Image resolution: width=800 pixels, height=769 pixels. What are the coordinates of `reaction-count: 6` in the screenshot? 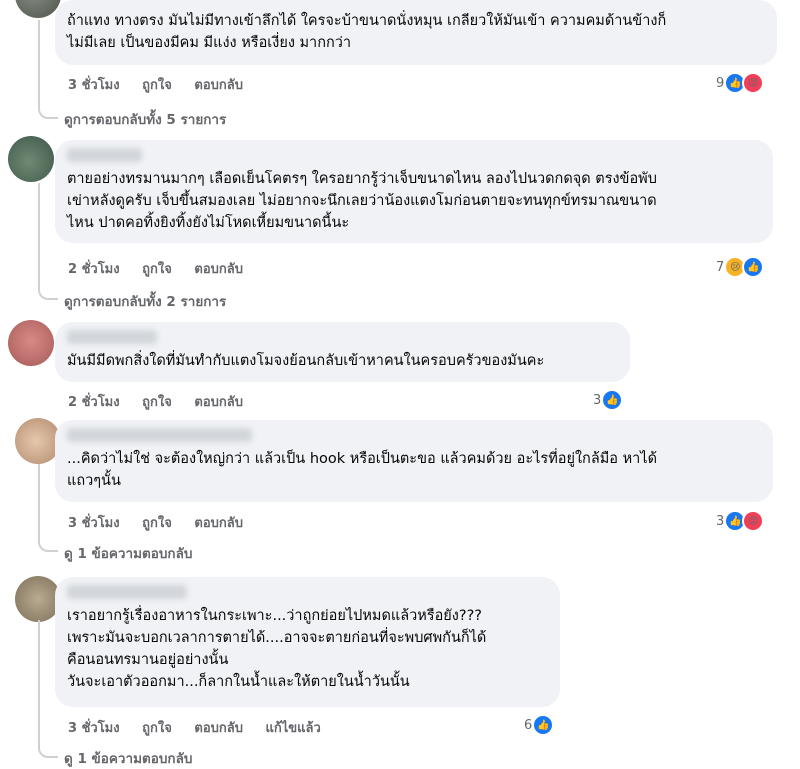 It's located at (528, 725).